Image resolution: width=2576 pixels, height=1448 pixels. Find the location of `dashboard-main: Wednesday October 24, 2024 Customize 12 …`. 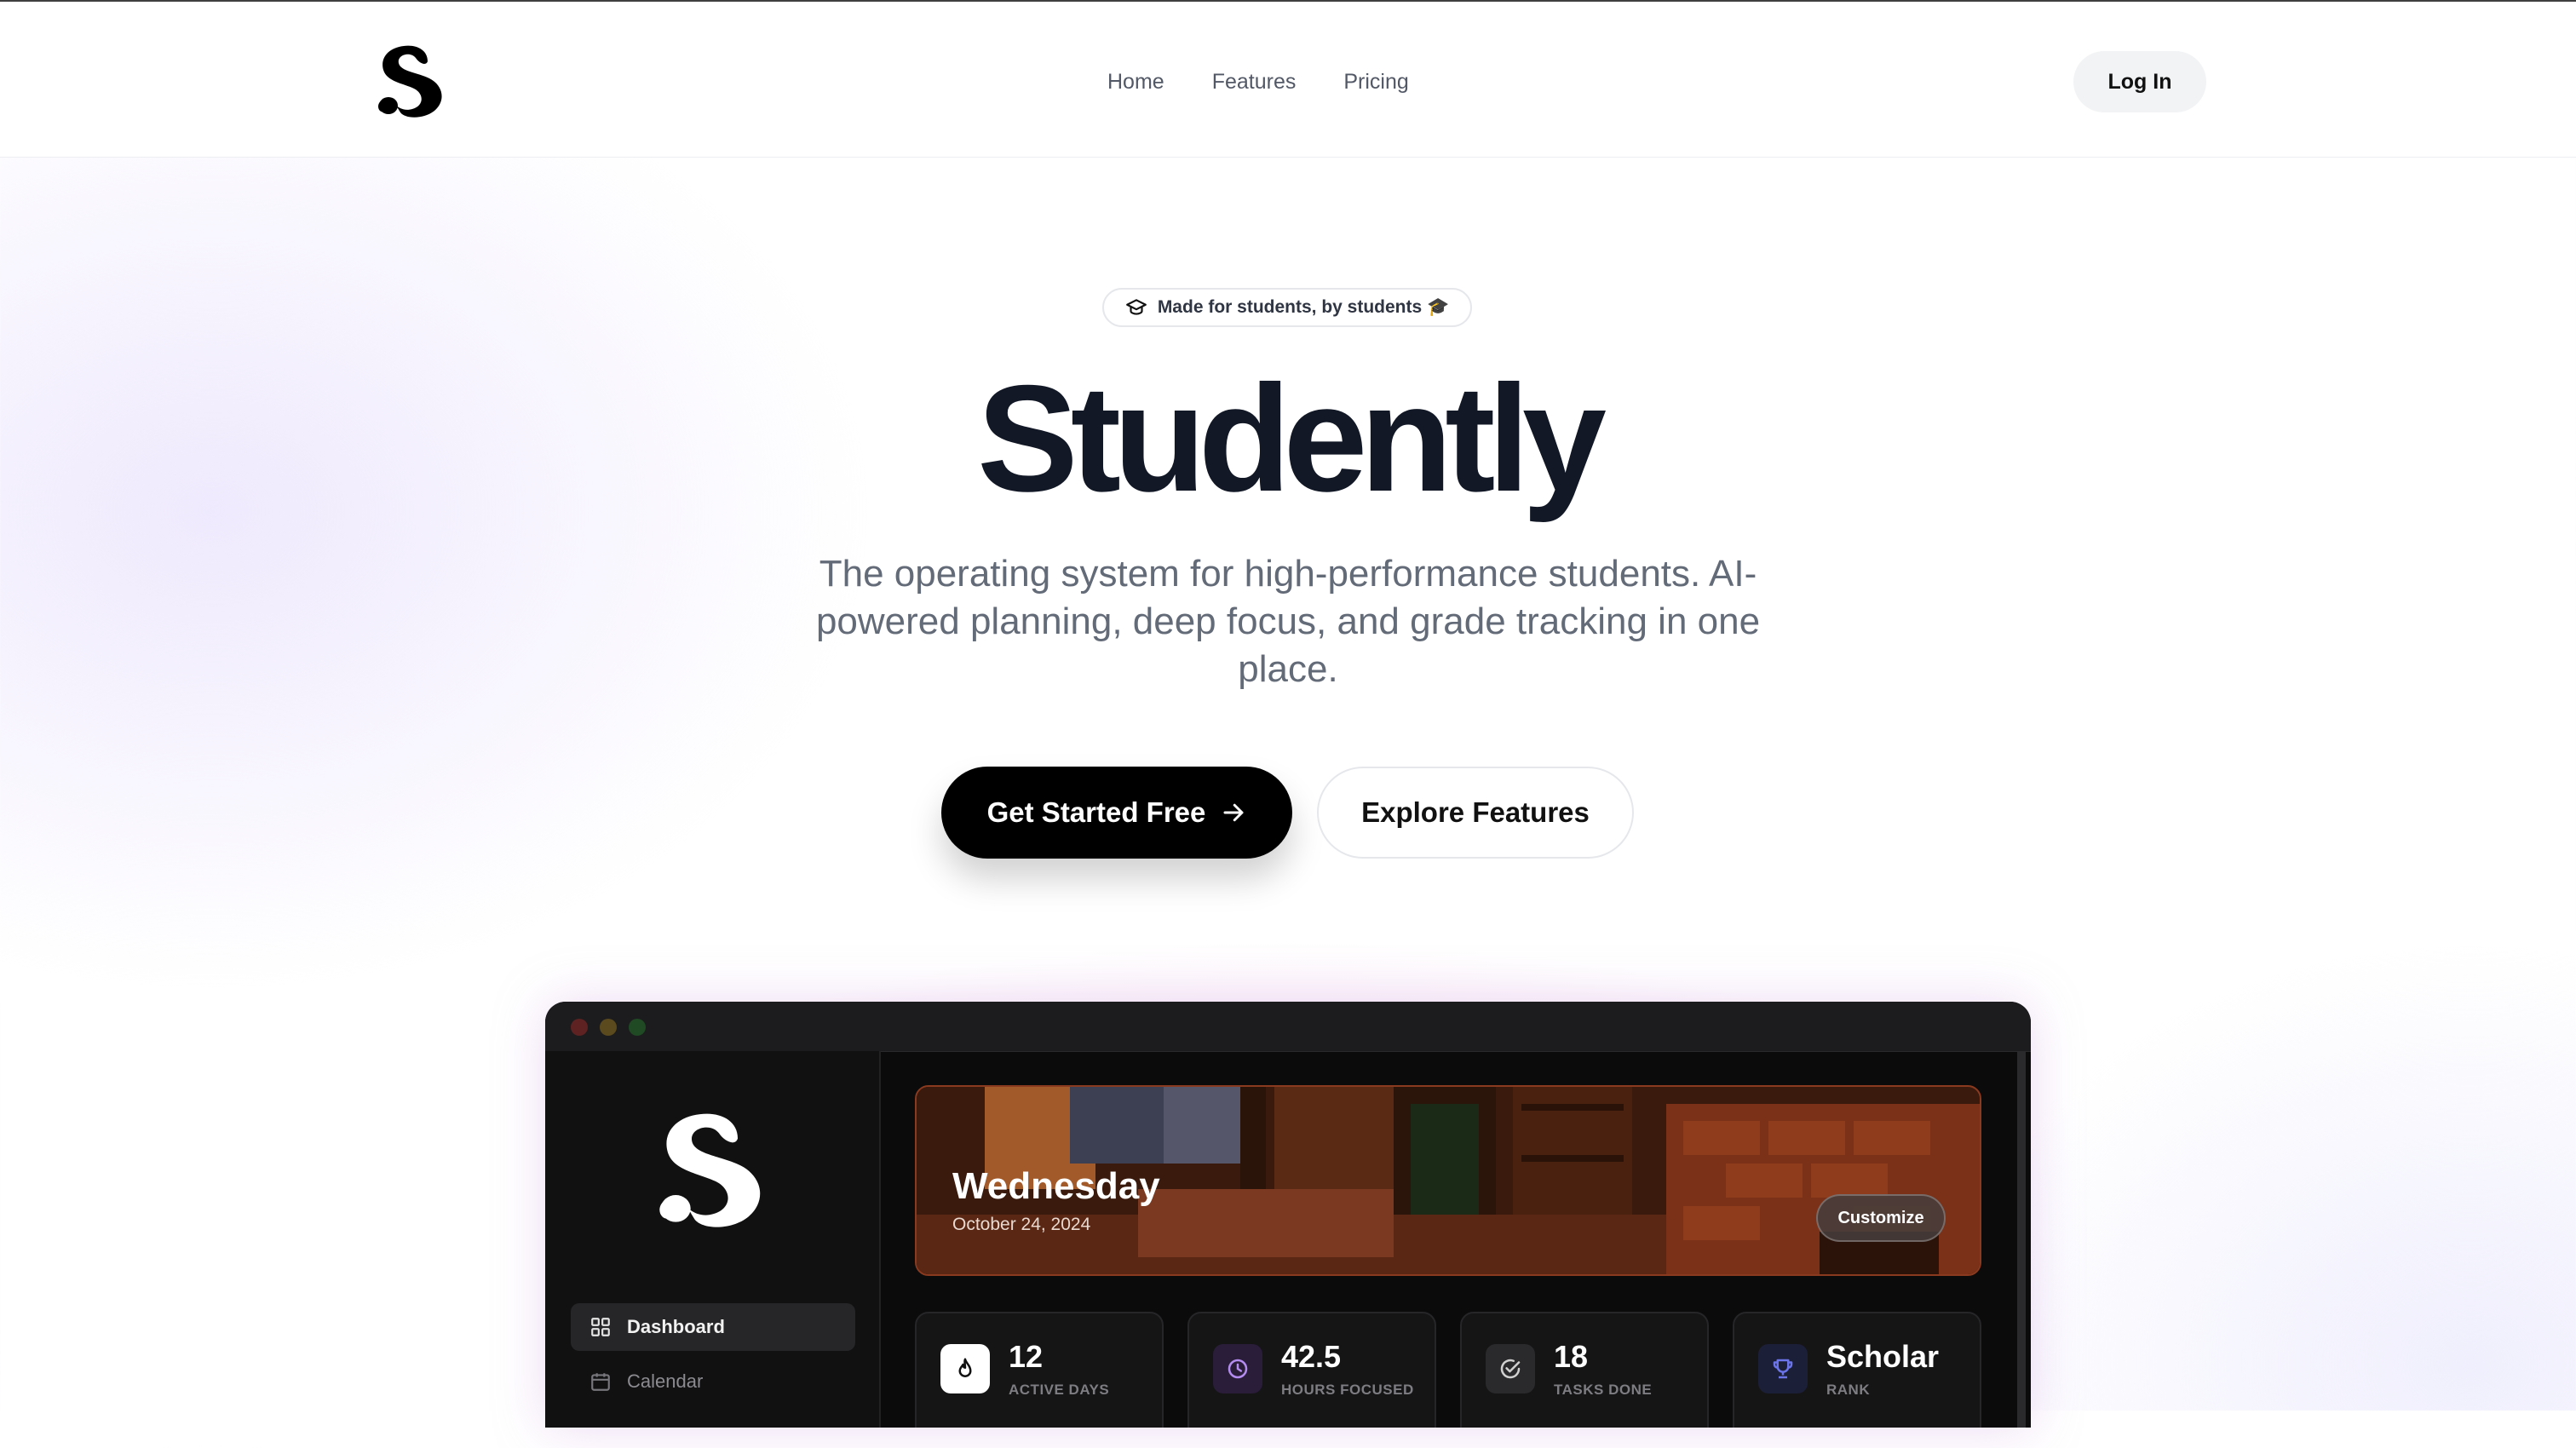

dashboard-main: Wednesday October 24, 2024 Customize 12 … is located at coordinates (1456, 1240).